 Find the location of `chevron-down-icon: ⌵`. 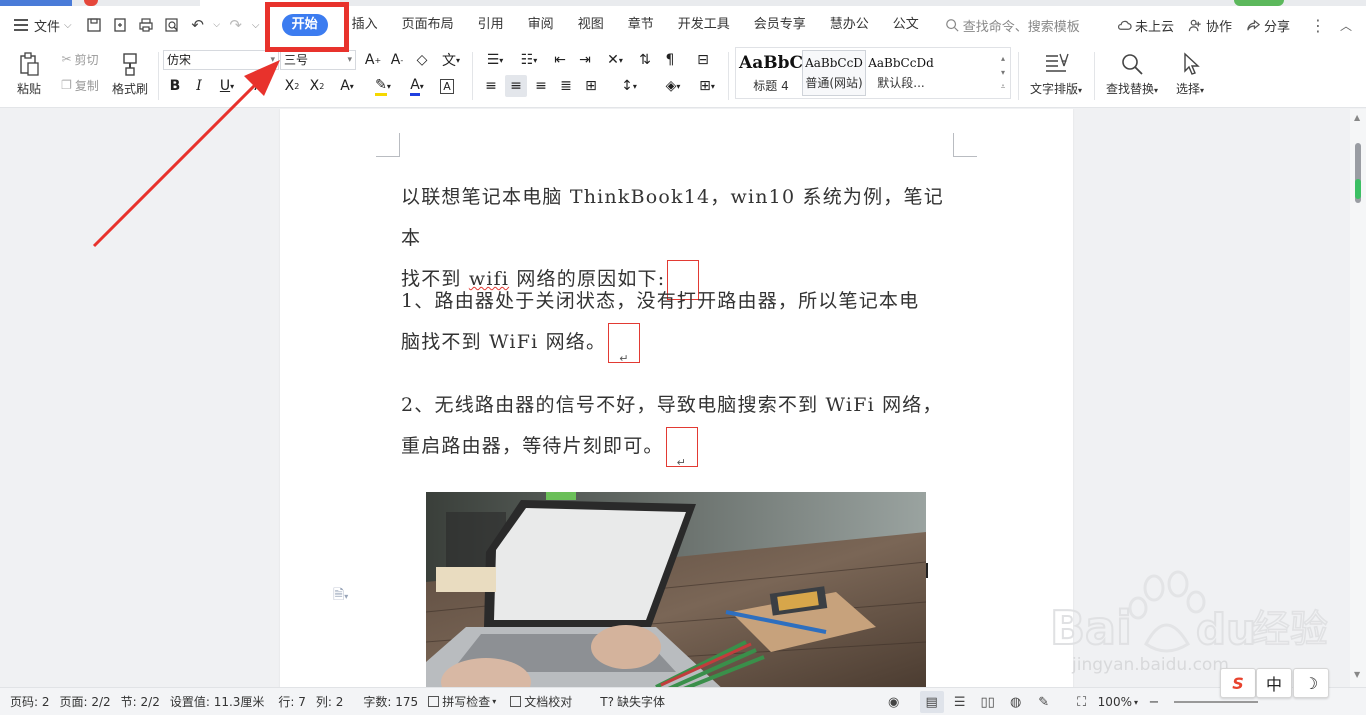

chevron-down-icon: ⌵ is located at coordinates (68, 25).